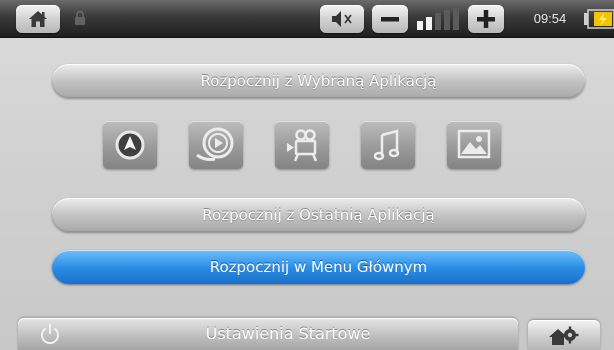 The image size is (614, 350). I want to click on app-video-player, so click(216, 145).